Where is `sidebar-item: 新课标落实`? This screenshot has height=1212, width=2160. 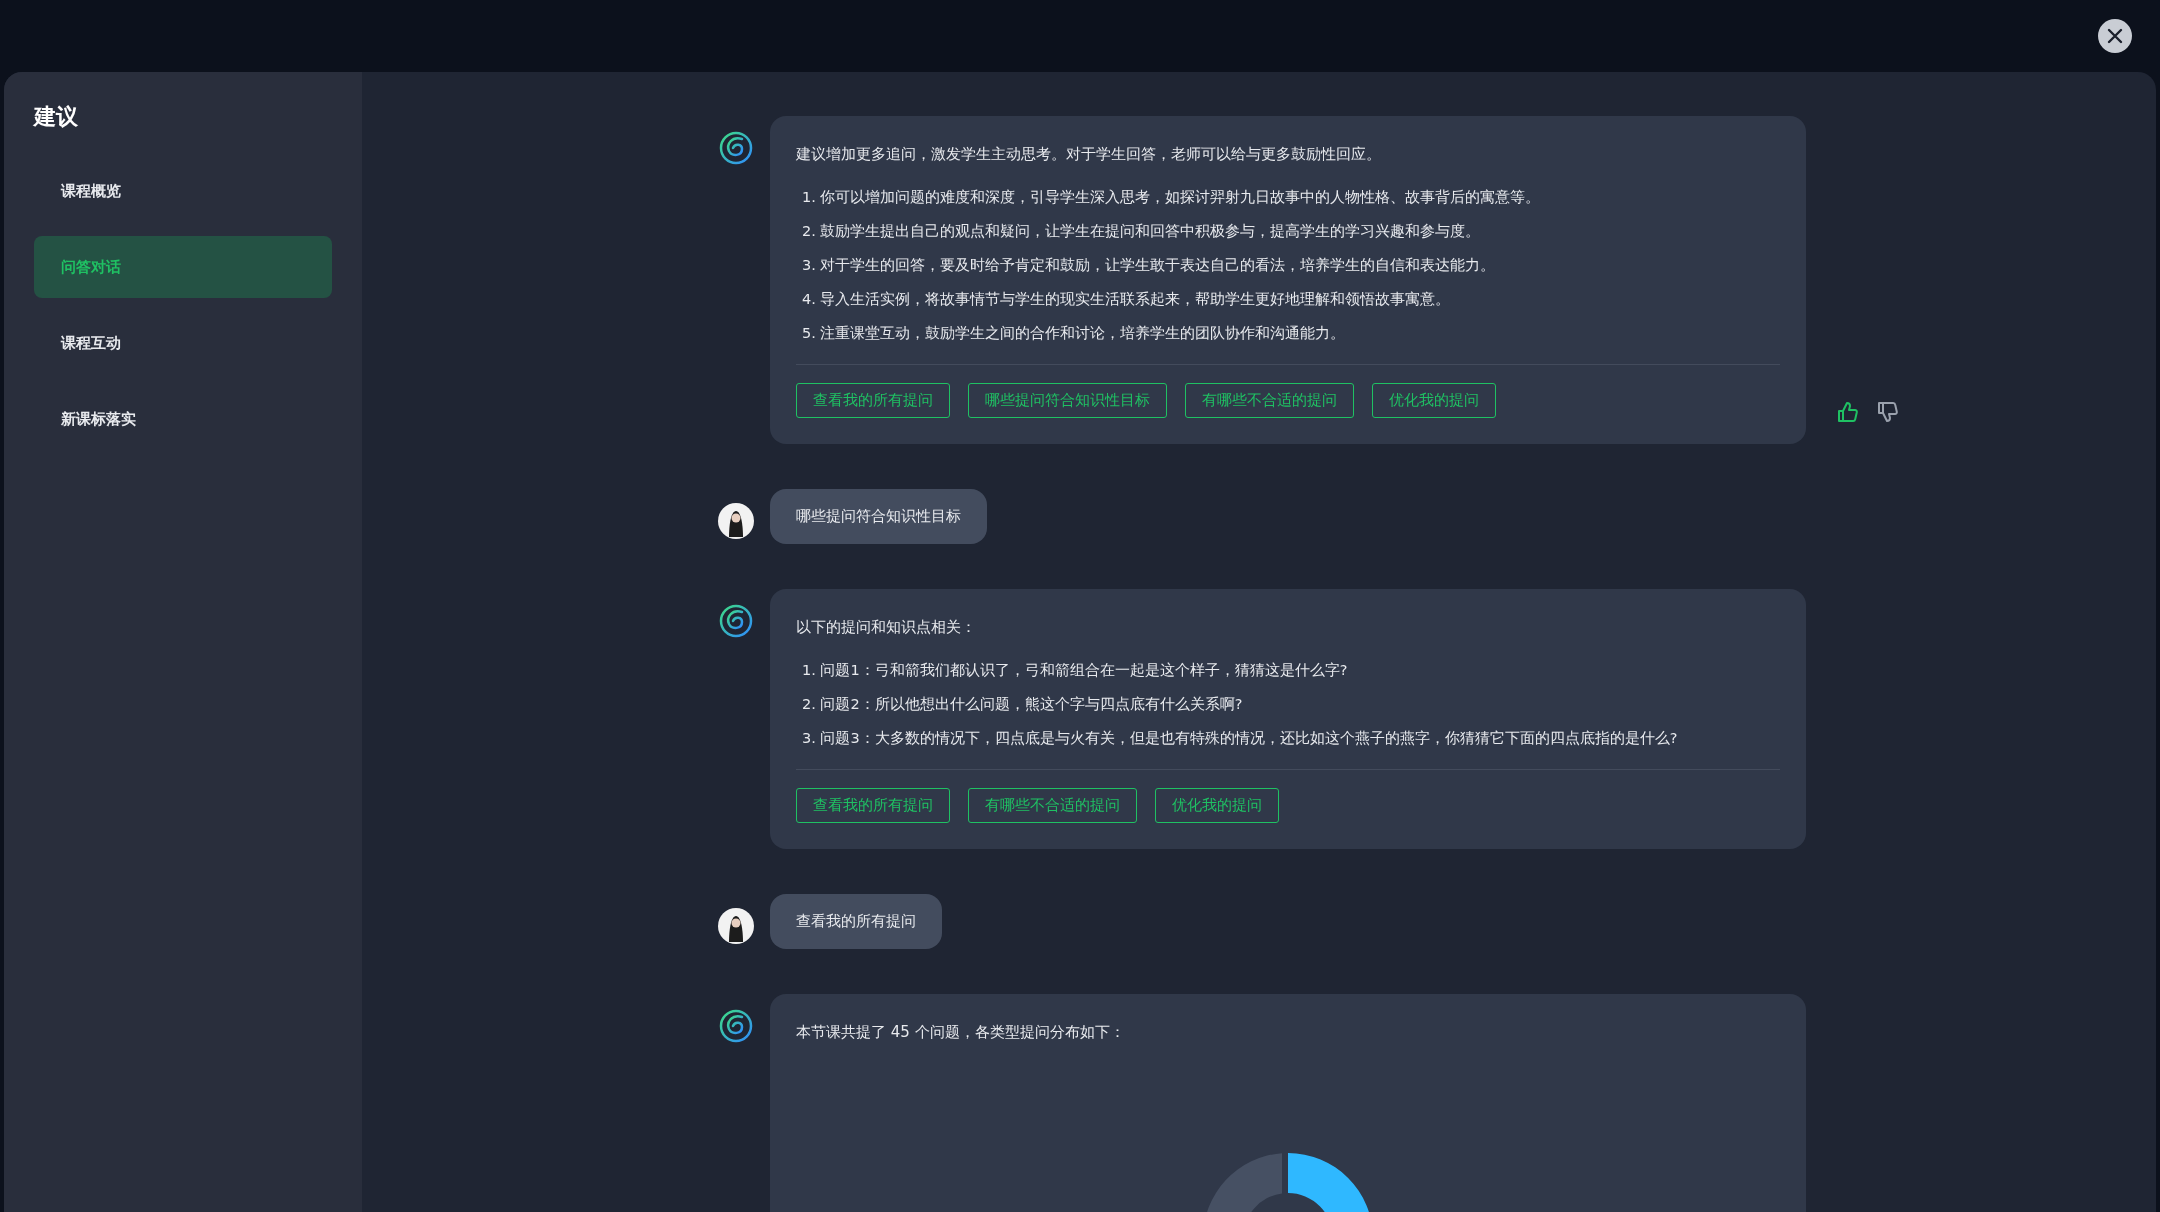
sidebar-item: 新课标落实 is located at coordinates (183, 419).